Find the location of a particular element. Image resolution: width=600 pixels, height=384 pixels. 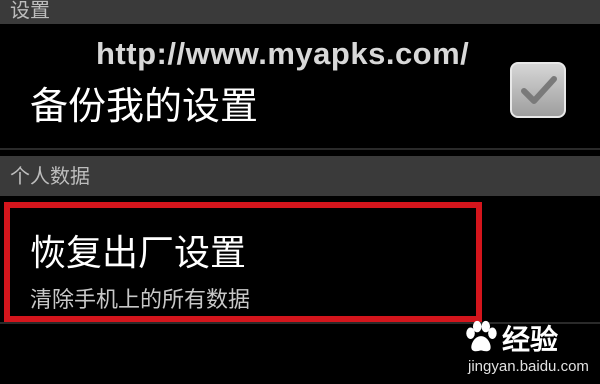

section-header-personal-data: 个人数据 is located at coordinates (300, 176).